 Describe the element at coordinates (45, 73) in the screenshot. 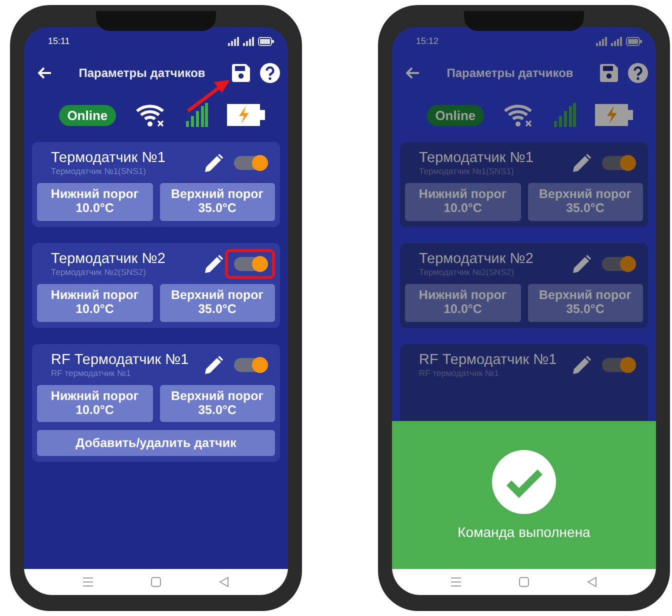

I see `back-arrow-icon` at that location.